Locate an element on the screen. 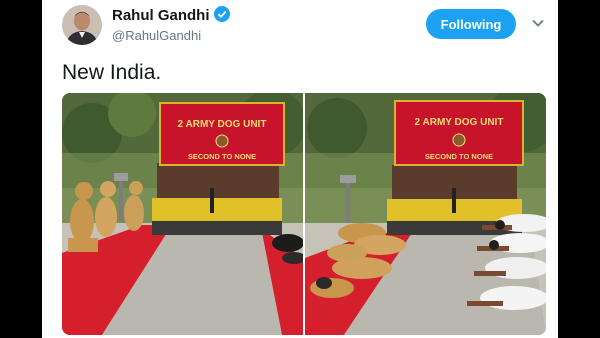 The image size is (600, 338). author-handle: @RahulGandhi is located at coordinates (156, 35).